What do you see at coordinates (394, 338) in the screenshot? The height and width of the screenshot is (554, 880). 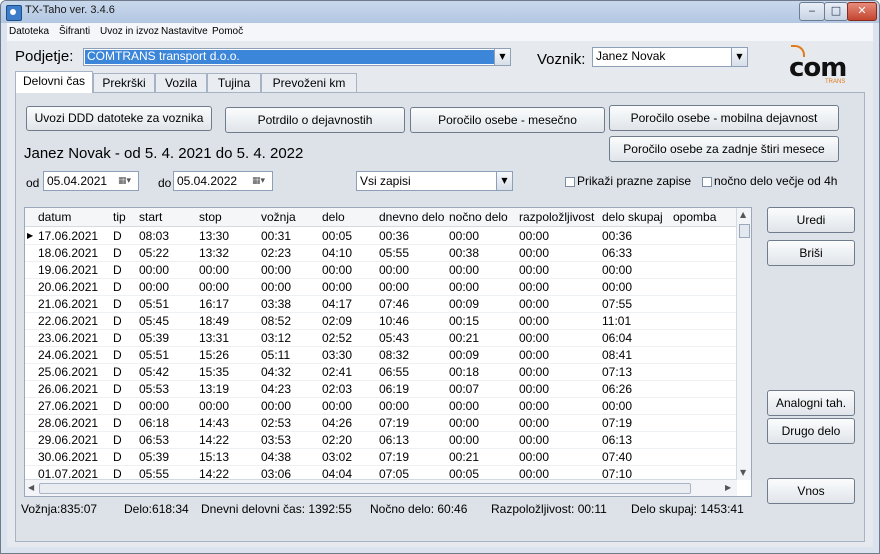 I see `cell-dnevno-delo: 05:43` at bounding box center [394, 338].